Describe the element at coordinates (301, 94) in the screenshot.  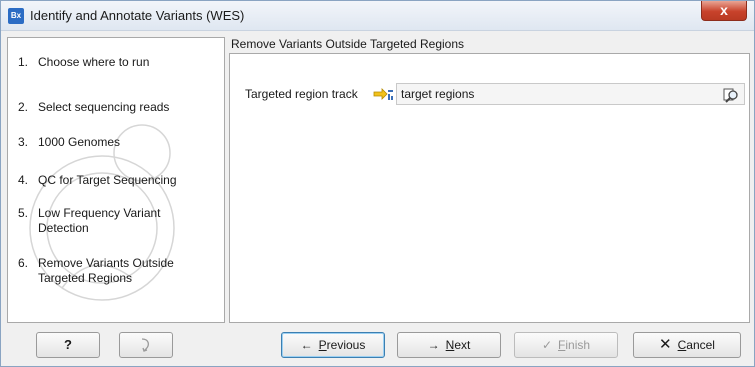
I see `targeted-region-track-label: Targeted region track` at that location.